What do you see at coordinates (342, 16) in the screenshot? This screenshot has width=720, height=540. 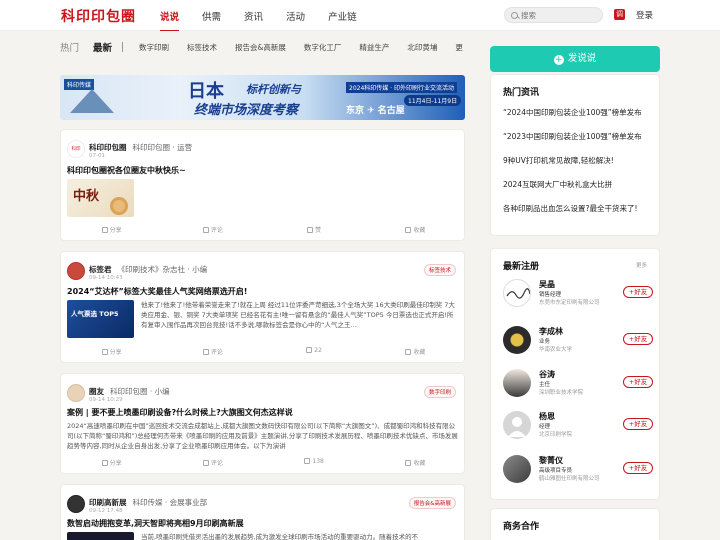 I see `nav-chanyelian: 产业链` at bounding box center [342, 16].